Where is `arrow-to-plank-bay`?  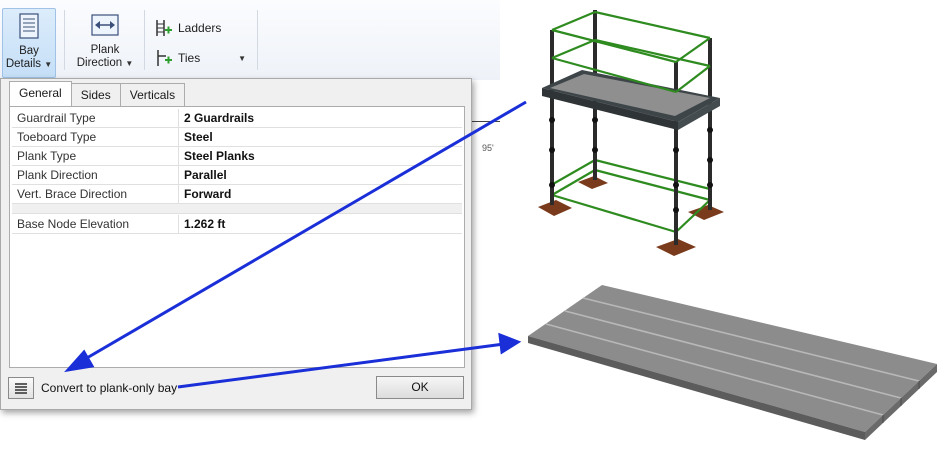 arrow-to-plank-bay is located at coordinates (341, 365).